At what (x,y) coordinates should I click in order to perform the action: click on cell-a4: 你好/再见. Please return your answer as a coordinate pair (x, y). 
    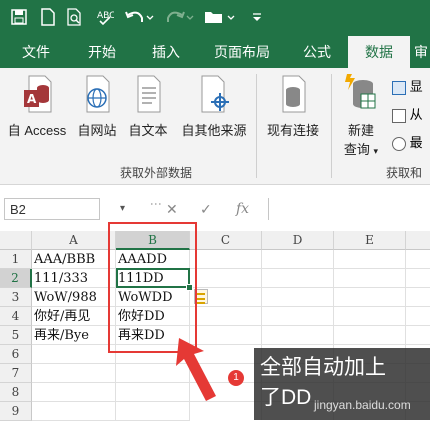
    Looking at the image, I should click on (74, 316).